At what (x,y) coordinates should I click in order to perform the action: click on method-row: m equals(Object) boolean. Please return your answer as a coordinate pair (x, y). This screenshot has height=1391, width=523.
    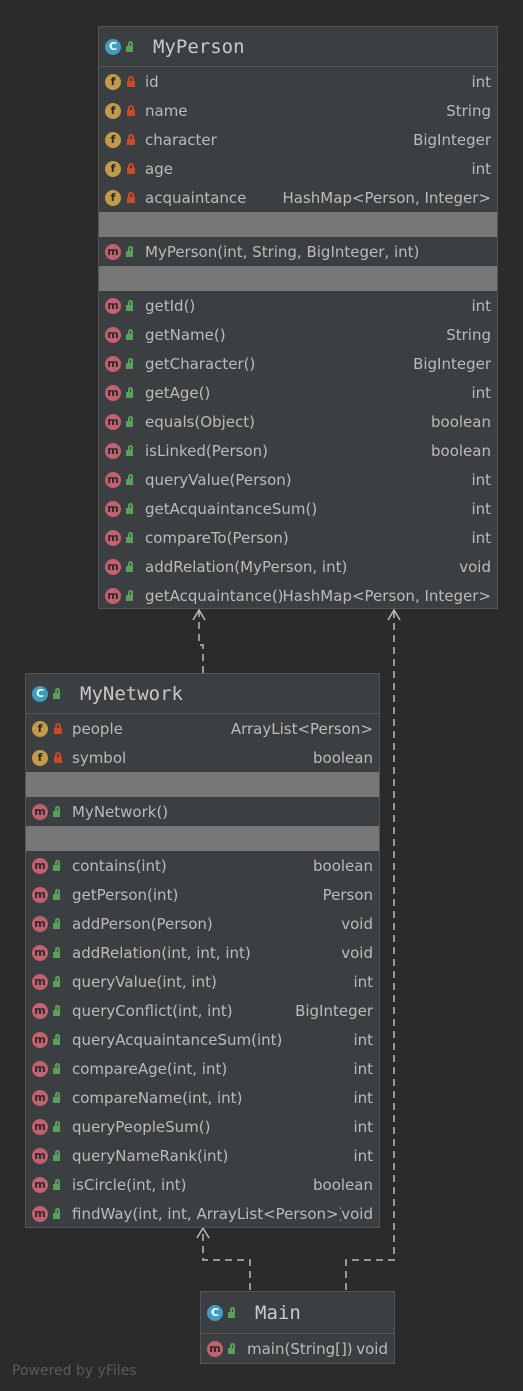
    Looking at the image, I should click on (298, 421).